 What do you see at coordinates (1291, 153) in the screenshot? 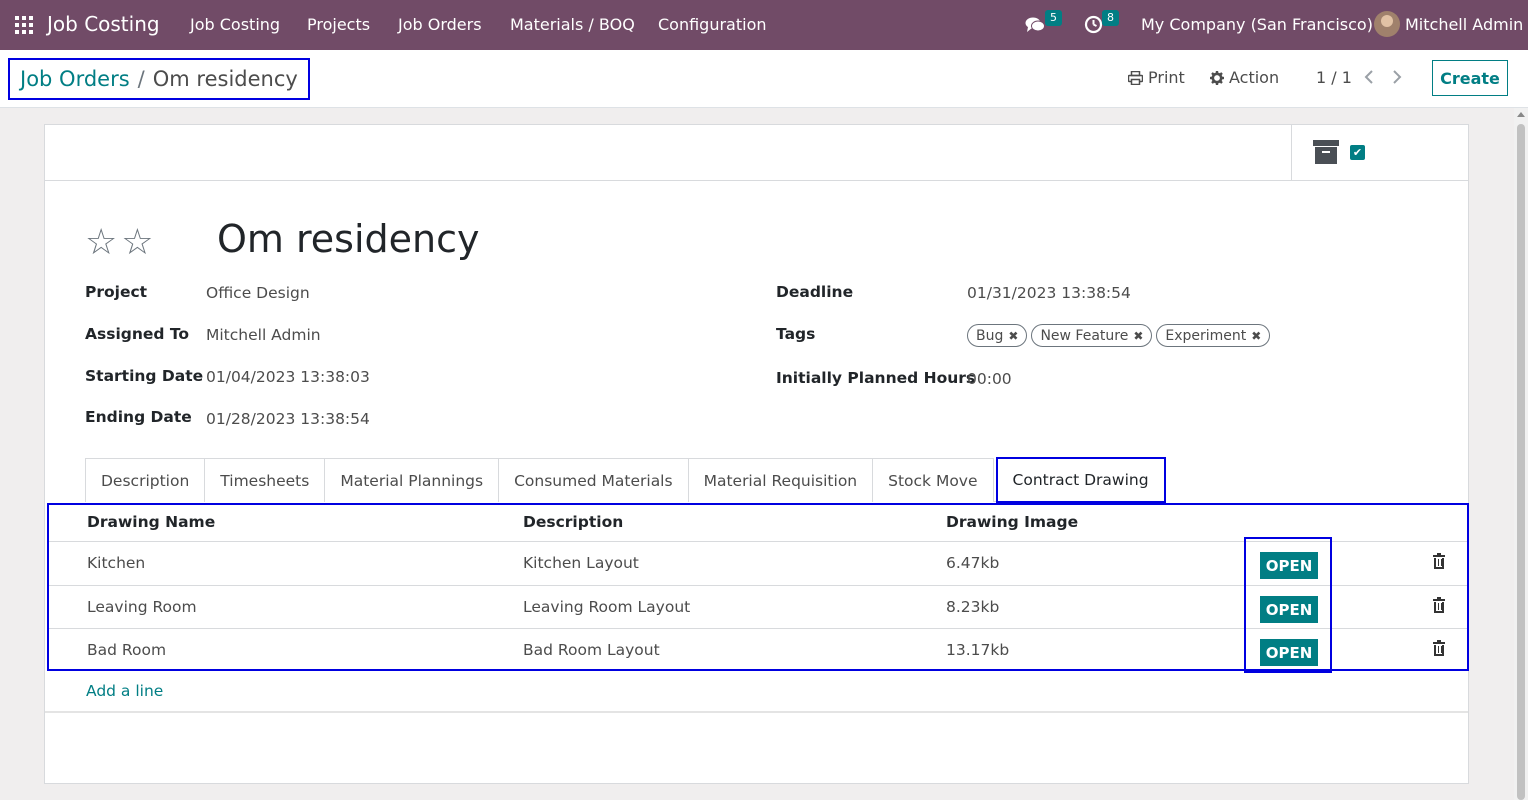
I see `button-box-divider` at bounding box center [1291, 153].